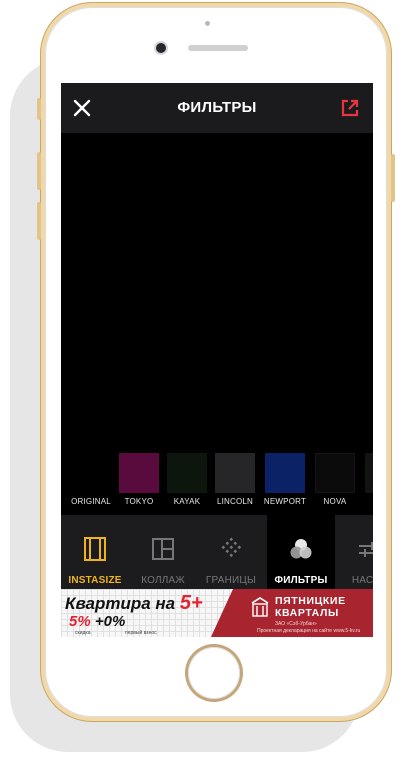  I want to click on filter-item-nova: NOVA, so click(335, 479).